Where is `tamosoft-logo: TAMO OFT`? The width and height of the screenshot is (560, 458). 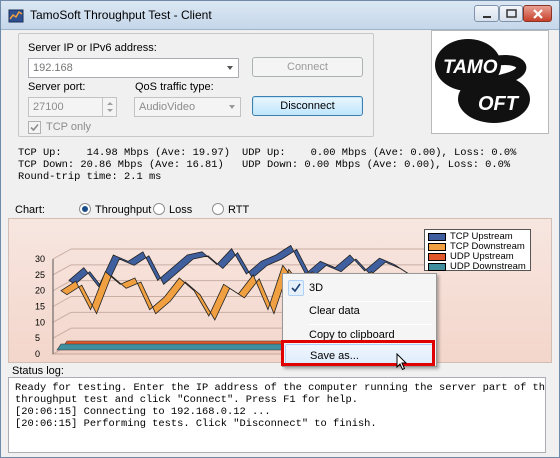
tamosoft-logo: TAMO OFT is located at coordinates (490, 82).